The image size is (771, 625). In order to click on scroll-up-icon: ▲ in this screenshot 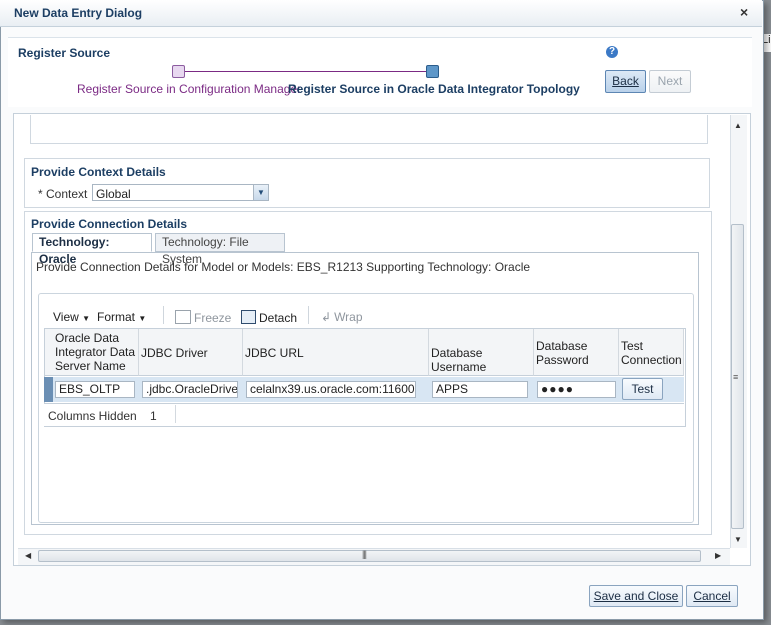, I will do `click(738, 125)`.